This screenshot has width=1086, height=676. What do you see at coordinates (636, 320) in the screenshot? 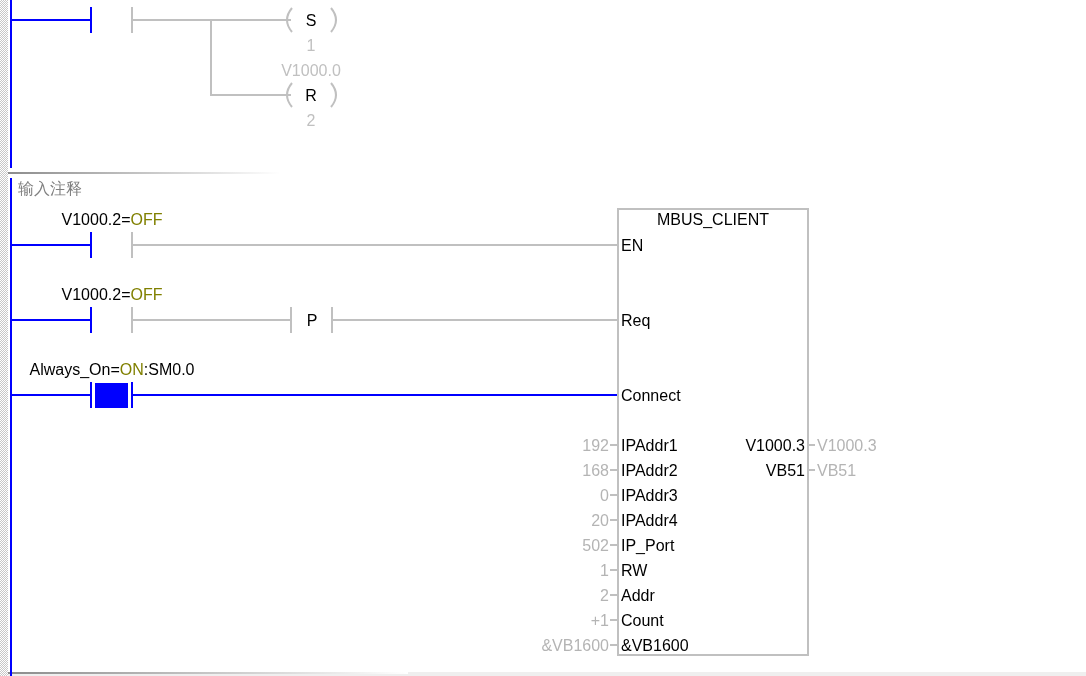
I see `pin-label: Req` at bounding box center [636, 320].